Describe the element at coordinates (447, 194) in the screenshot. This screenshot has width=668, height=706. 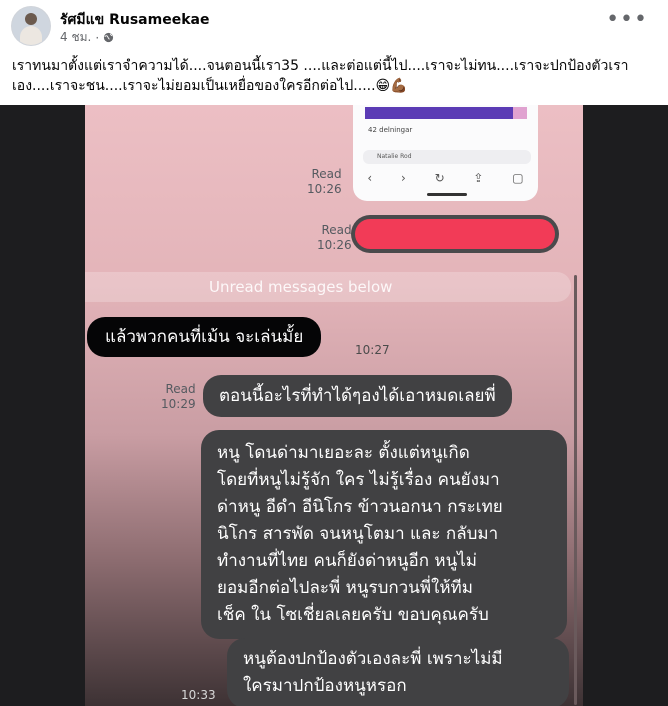
I see `home-indicator` at that location.